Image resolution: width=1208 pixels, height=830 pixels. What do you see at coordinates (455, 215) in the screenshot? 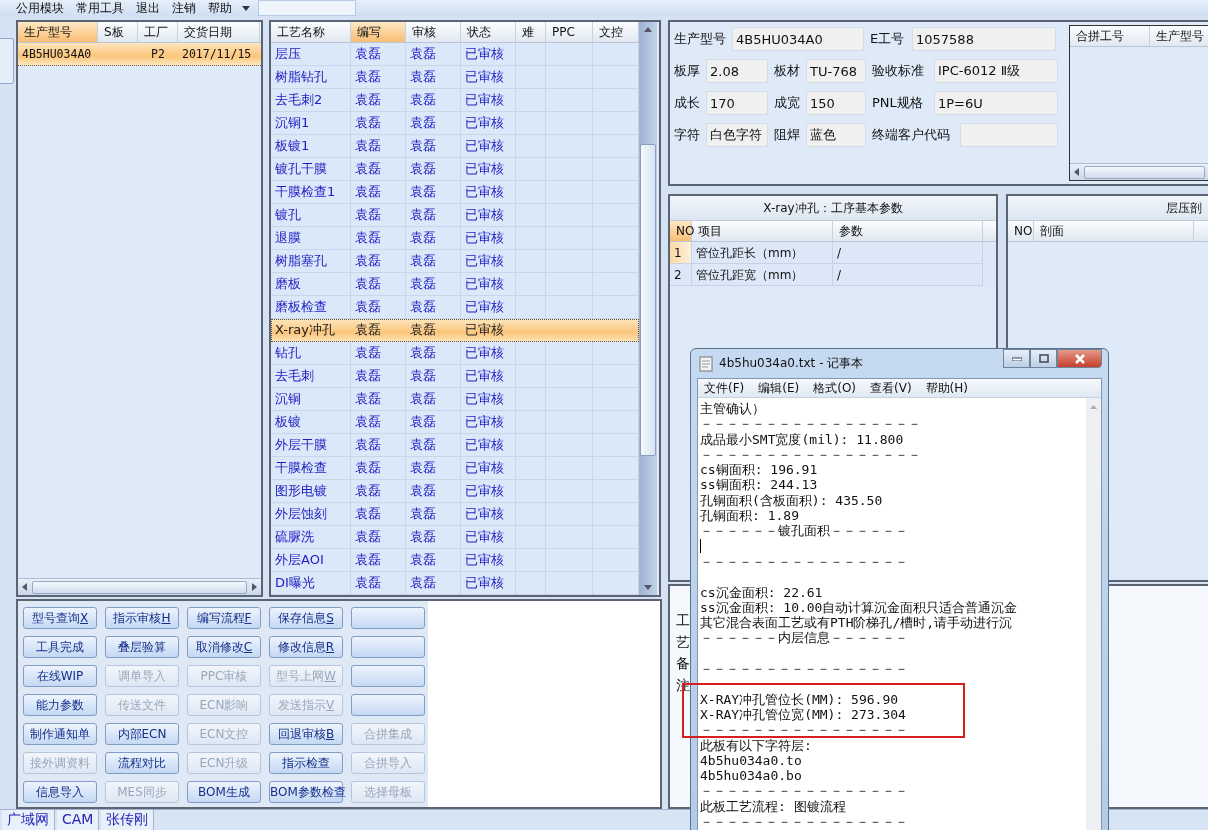
I see `table-row: 镀孔 袁磊 袁磊 已审核` at bounding box center [455, 215].